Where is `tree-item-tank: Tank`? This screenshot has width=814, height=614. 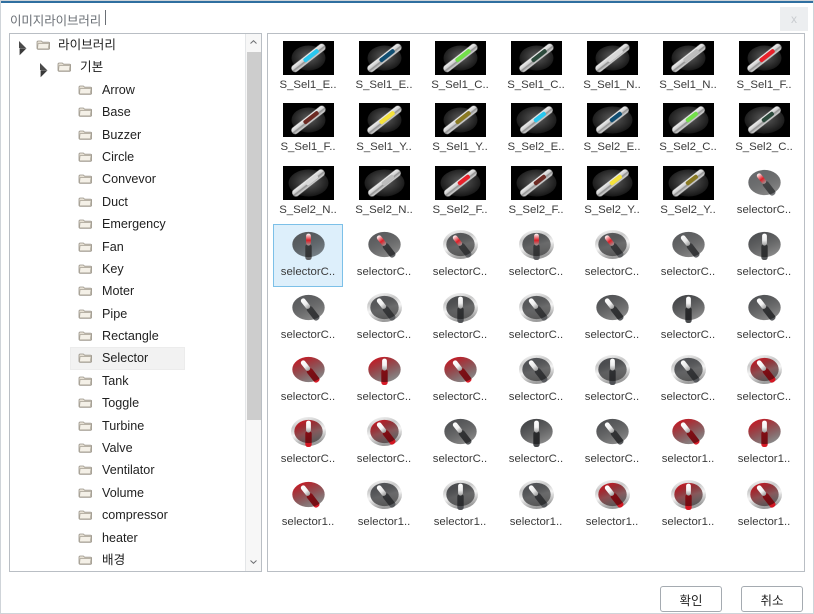
tree-item-tank: Tank is located at coordinates (127, 381).